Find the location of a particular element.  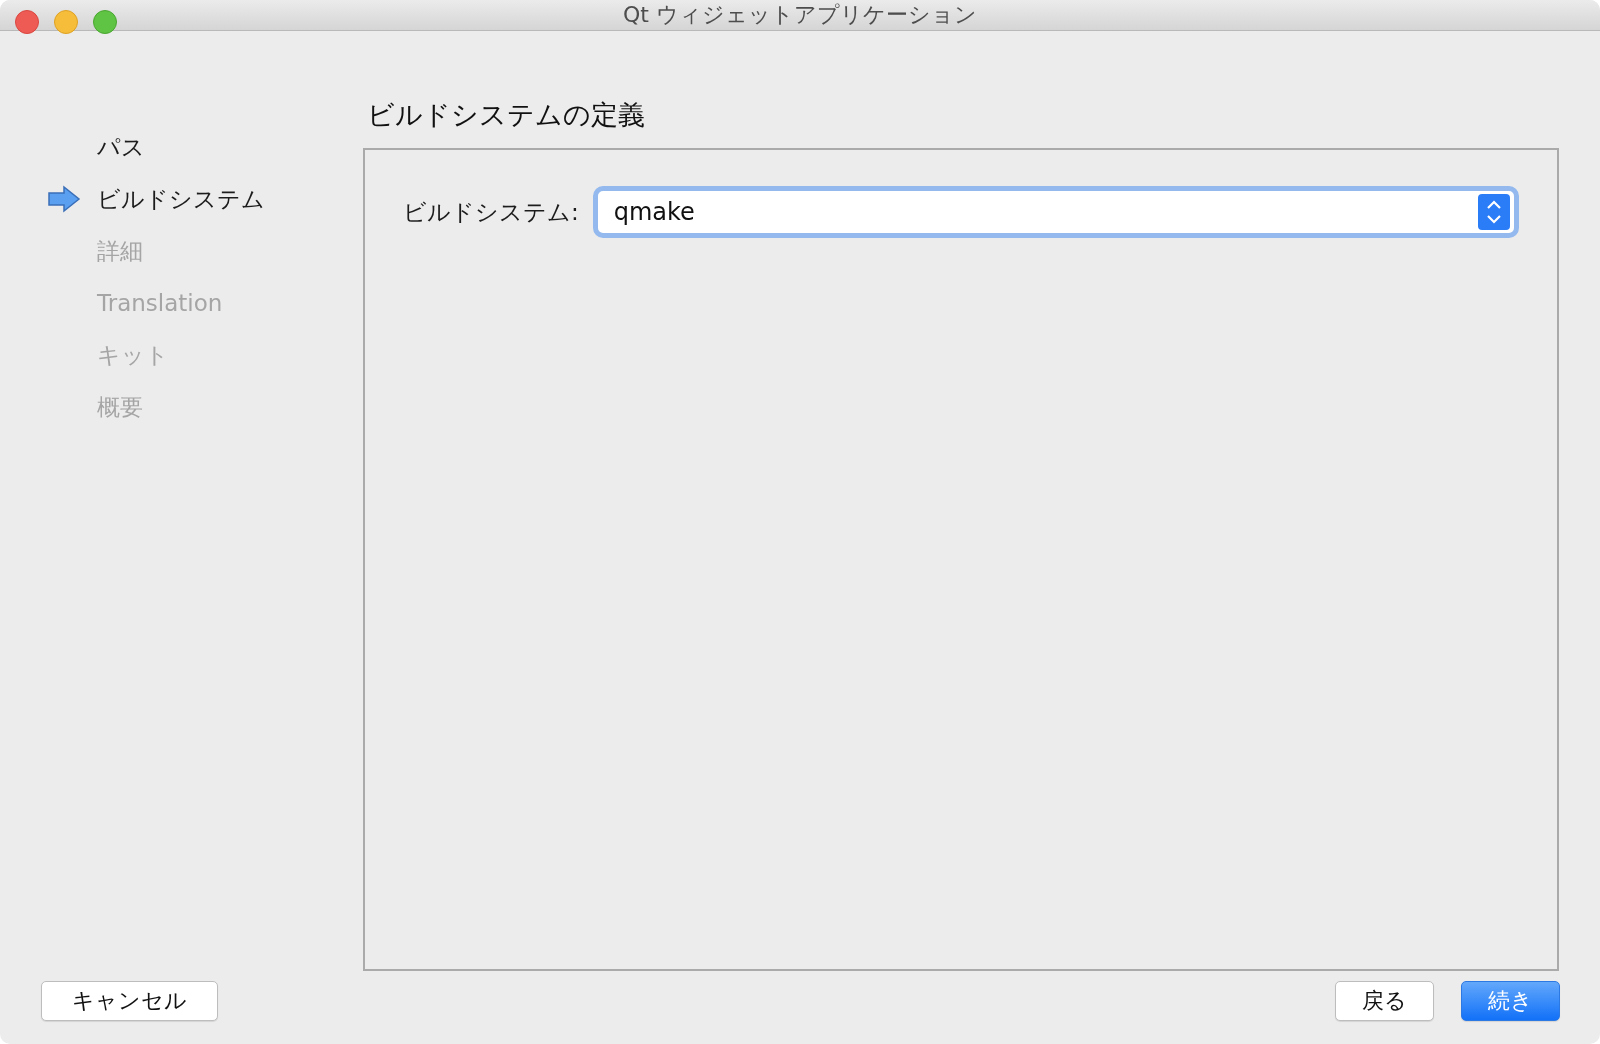

step-label: 詳細 is located at coordinates (120, 251).